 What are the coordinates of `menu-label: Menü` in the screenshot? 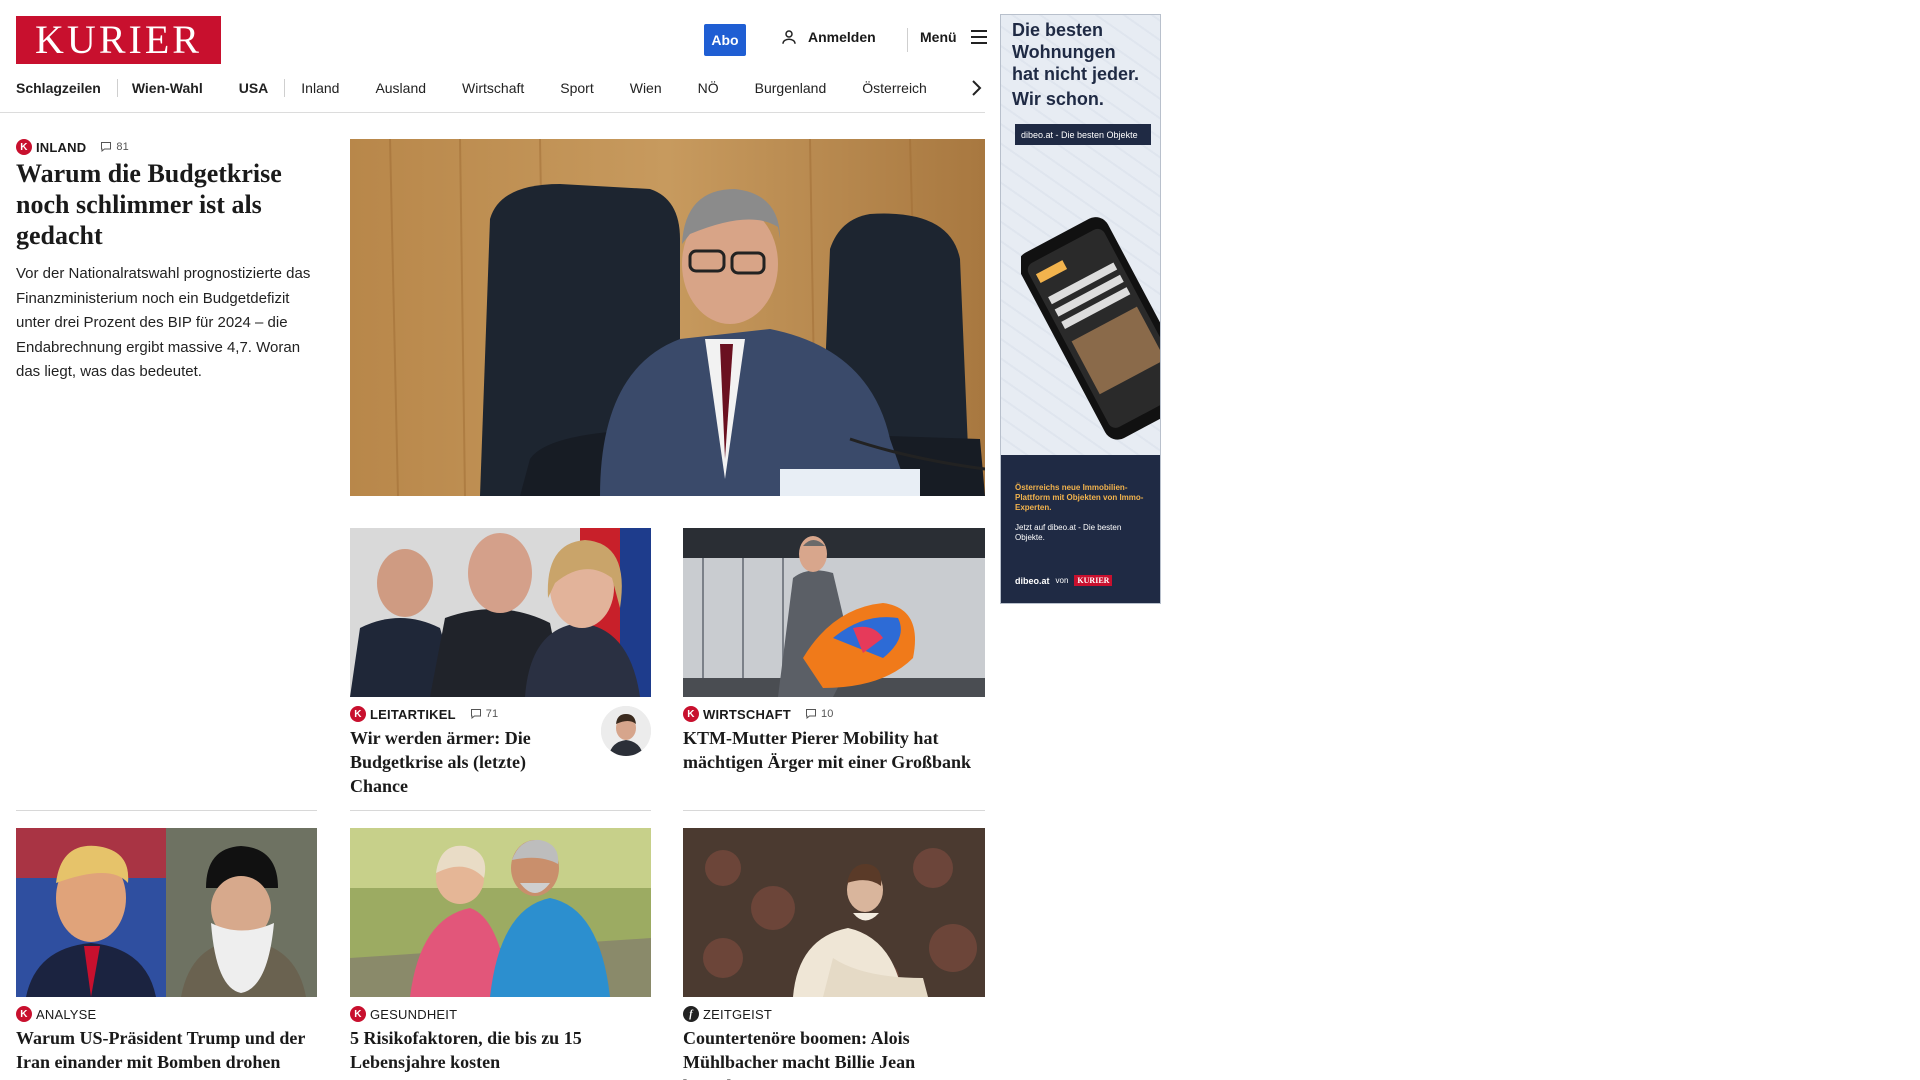 It's located at (938, 37).